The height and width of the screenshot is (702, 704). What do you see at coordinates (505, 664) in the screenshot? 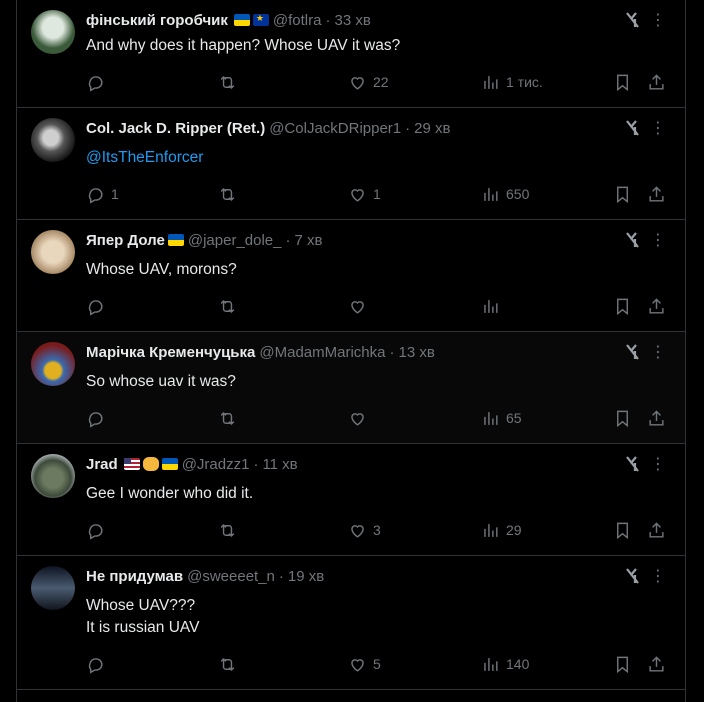
I see `views-button: 140` at bounding box center [505, 664].